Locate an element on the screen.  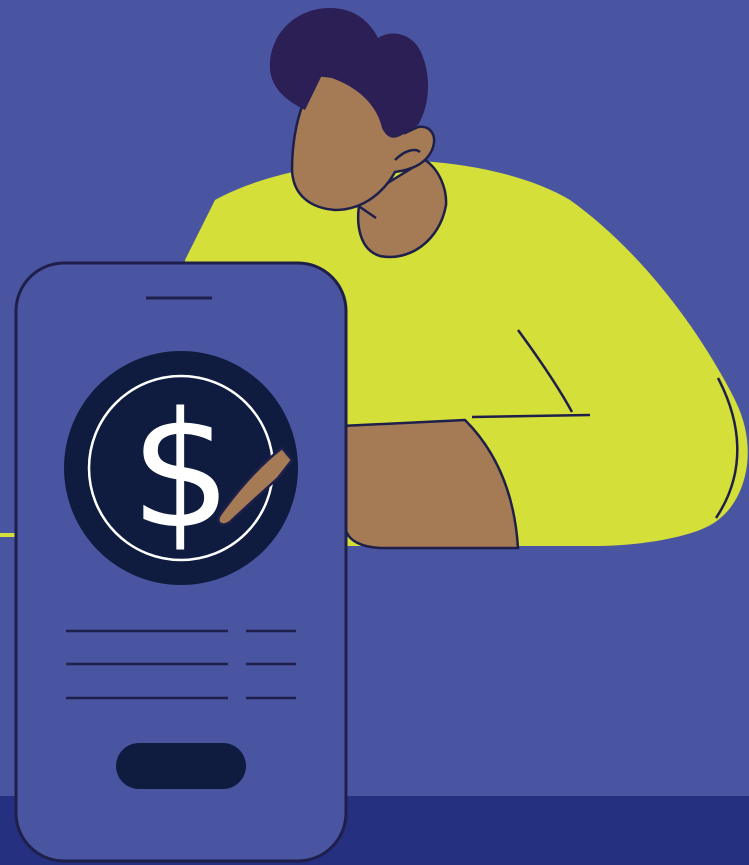
pill-button-icon is located at coordinates (181, 766).